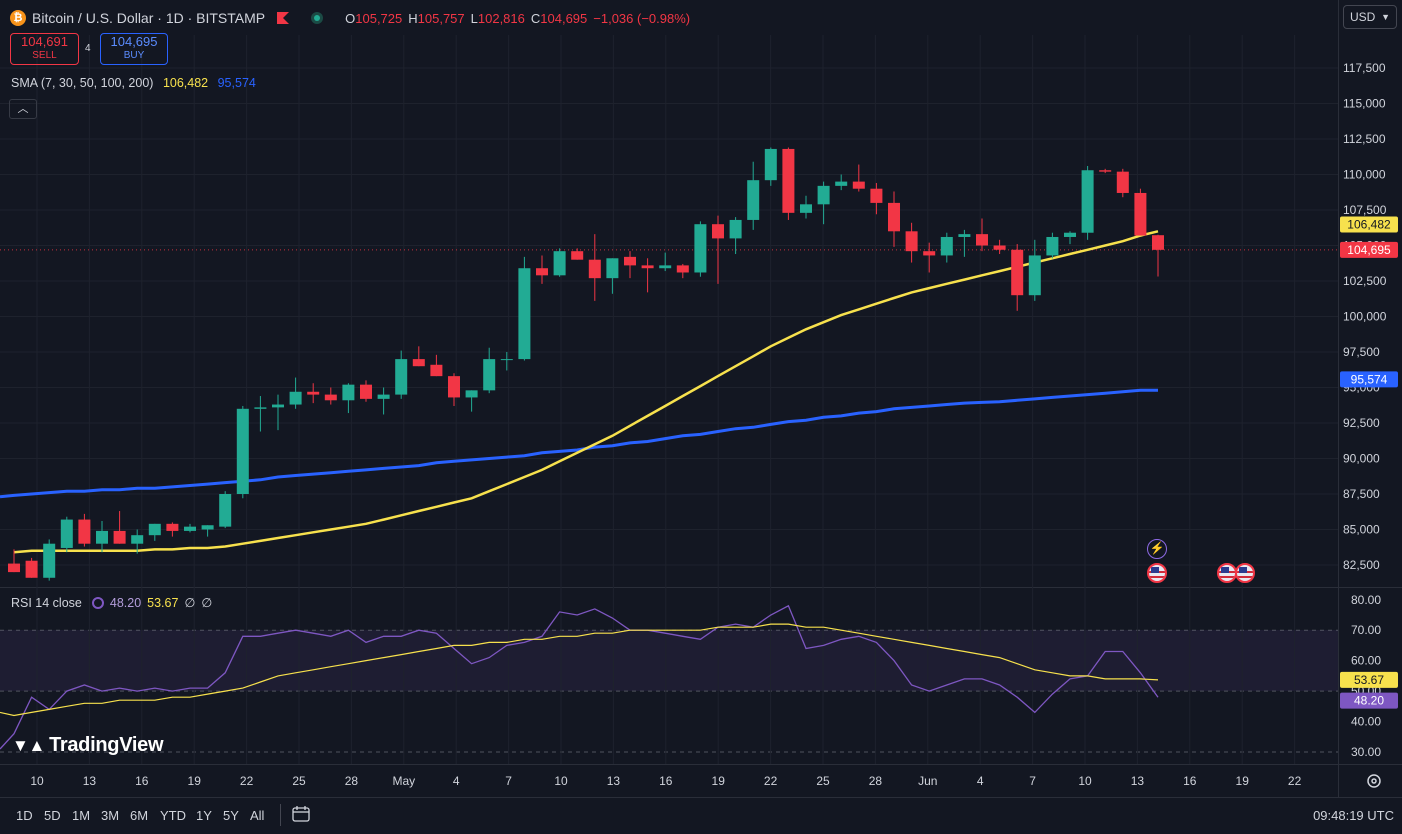  What do you see at coordinates (148, 18) in the screenshot?
I see `symbol-title: Bitcoin / U.S. Dollar · 1D · BITSTAMP` at bounding box center [148, 18].